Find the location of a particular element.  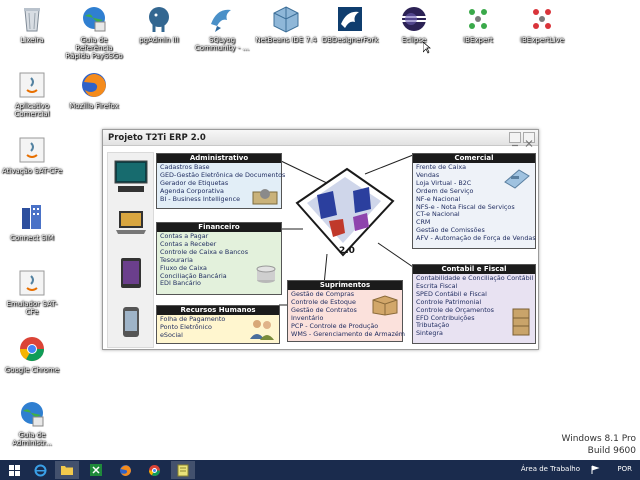

mouse-cursor-icon is located at coordinates (427, 48).